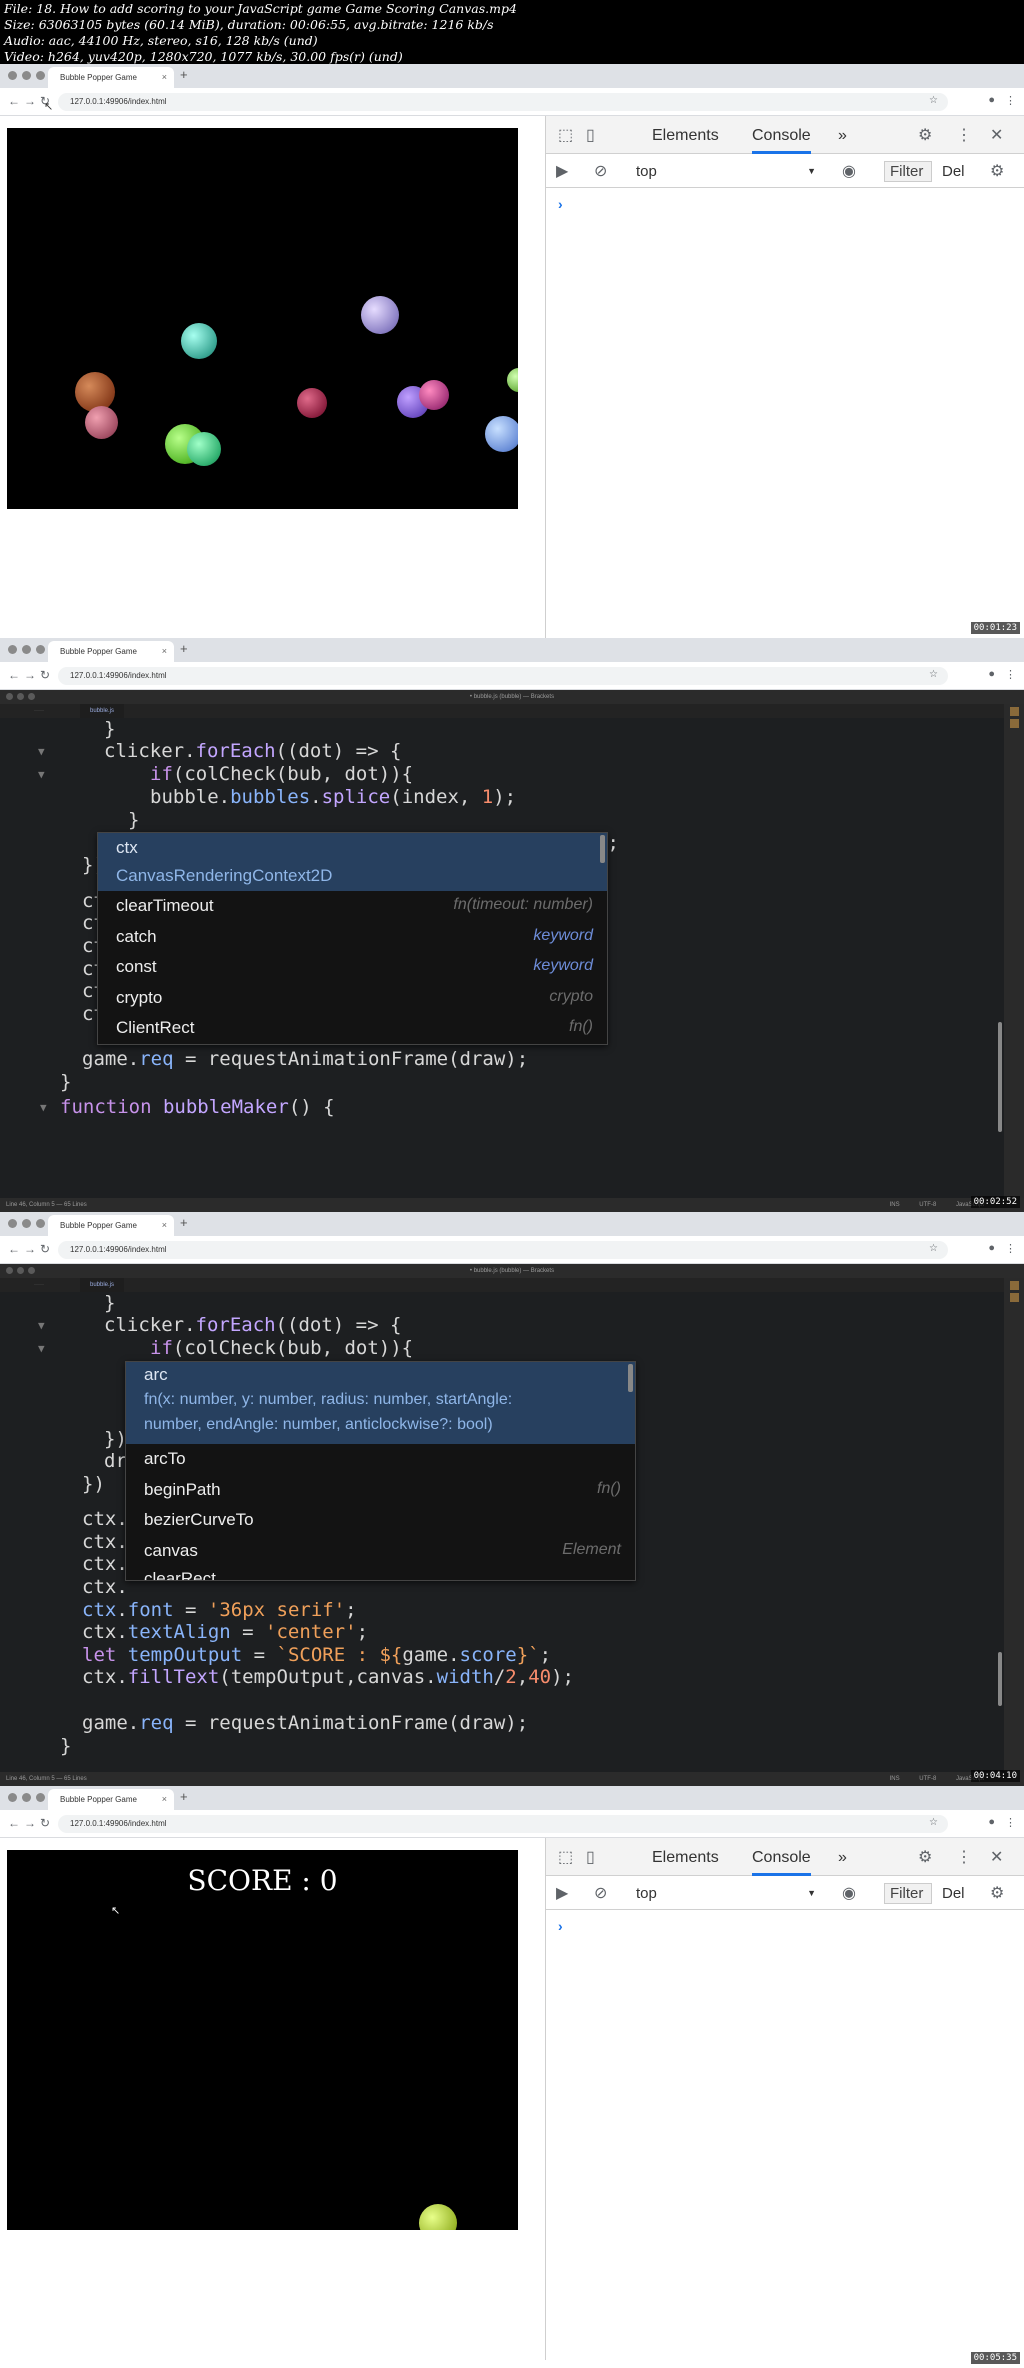  Describe the element at coordinates (352, 906) in the screenshot. I see `hint-item: clearTimeout fn(timeout: number)` at that location.